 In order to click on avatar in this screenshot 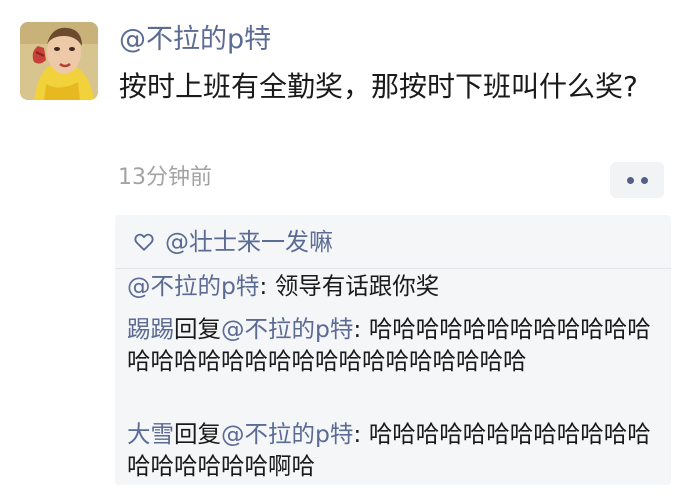, I will do `click(59, 61)`.